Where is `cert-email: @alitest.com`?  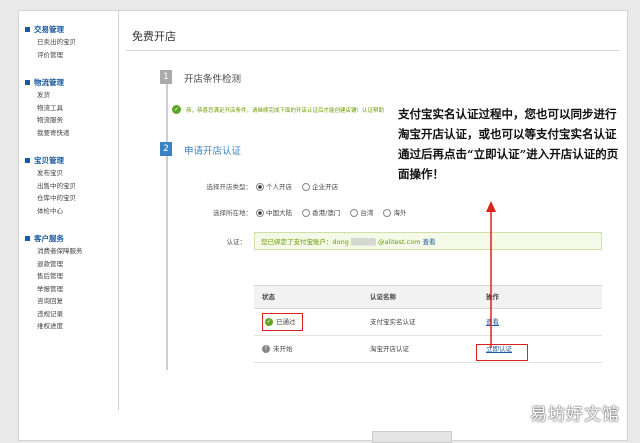 cert-email: @alitest.com is located at coordinates (399, 242).